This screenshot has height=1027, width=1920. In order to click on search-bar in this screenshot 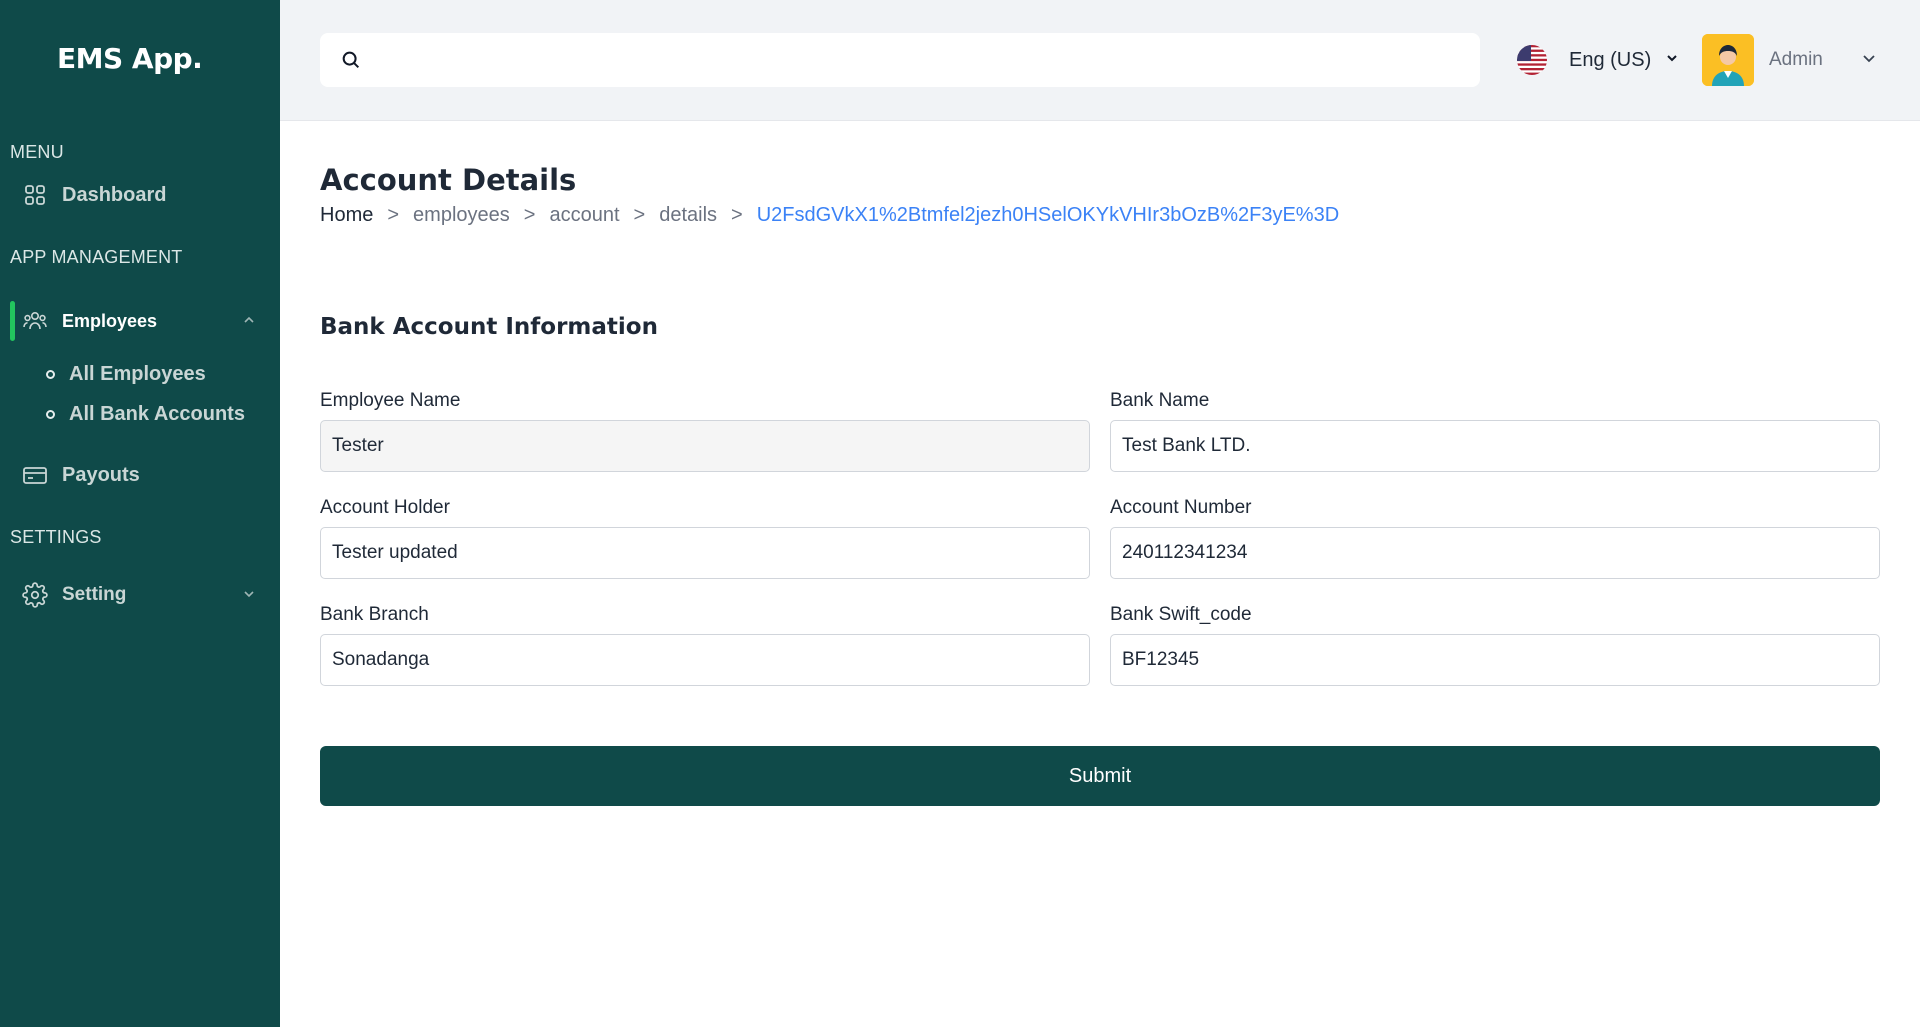, I will do `click(900, 60)`.